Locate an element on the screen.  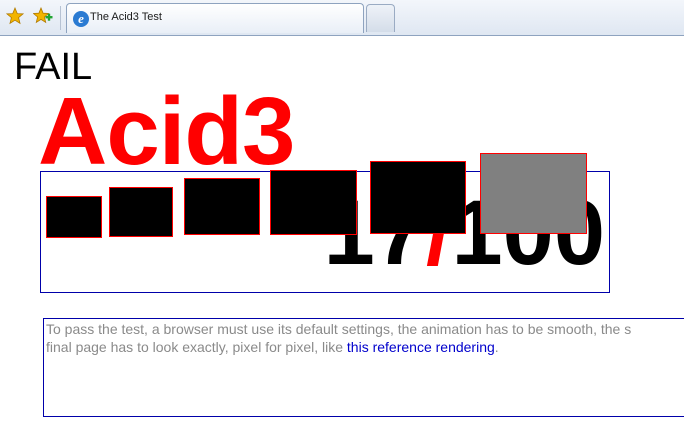
add-favorites-button is located at coordinates (43, 16).